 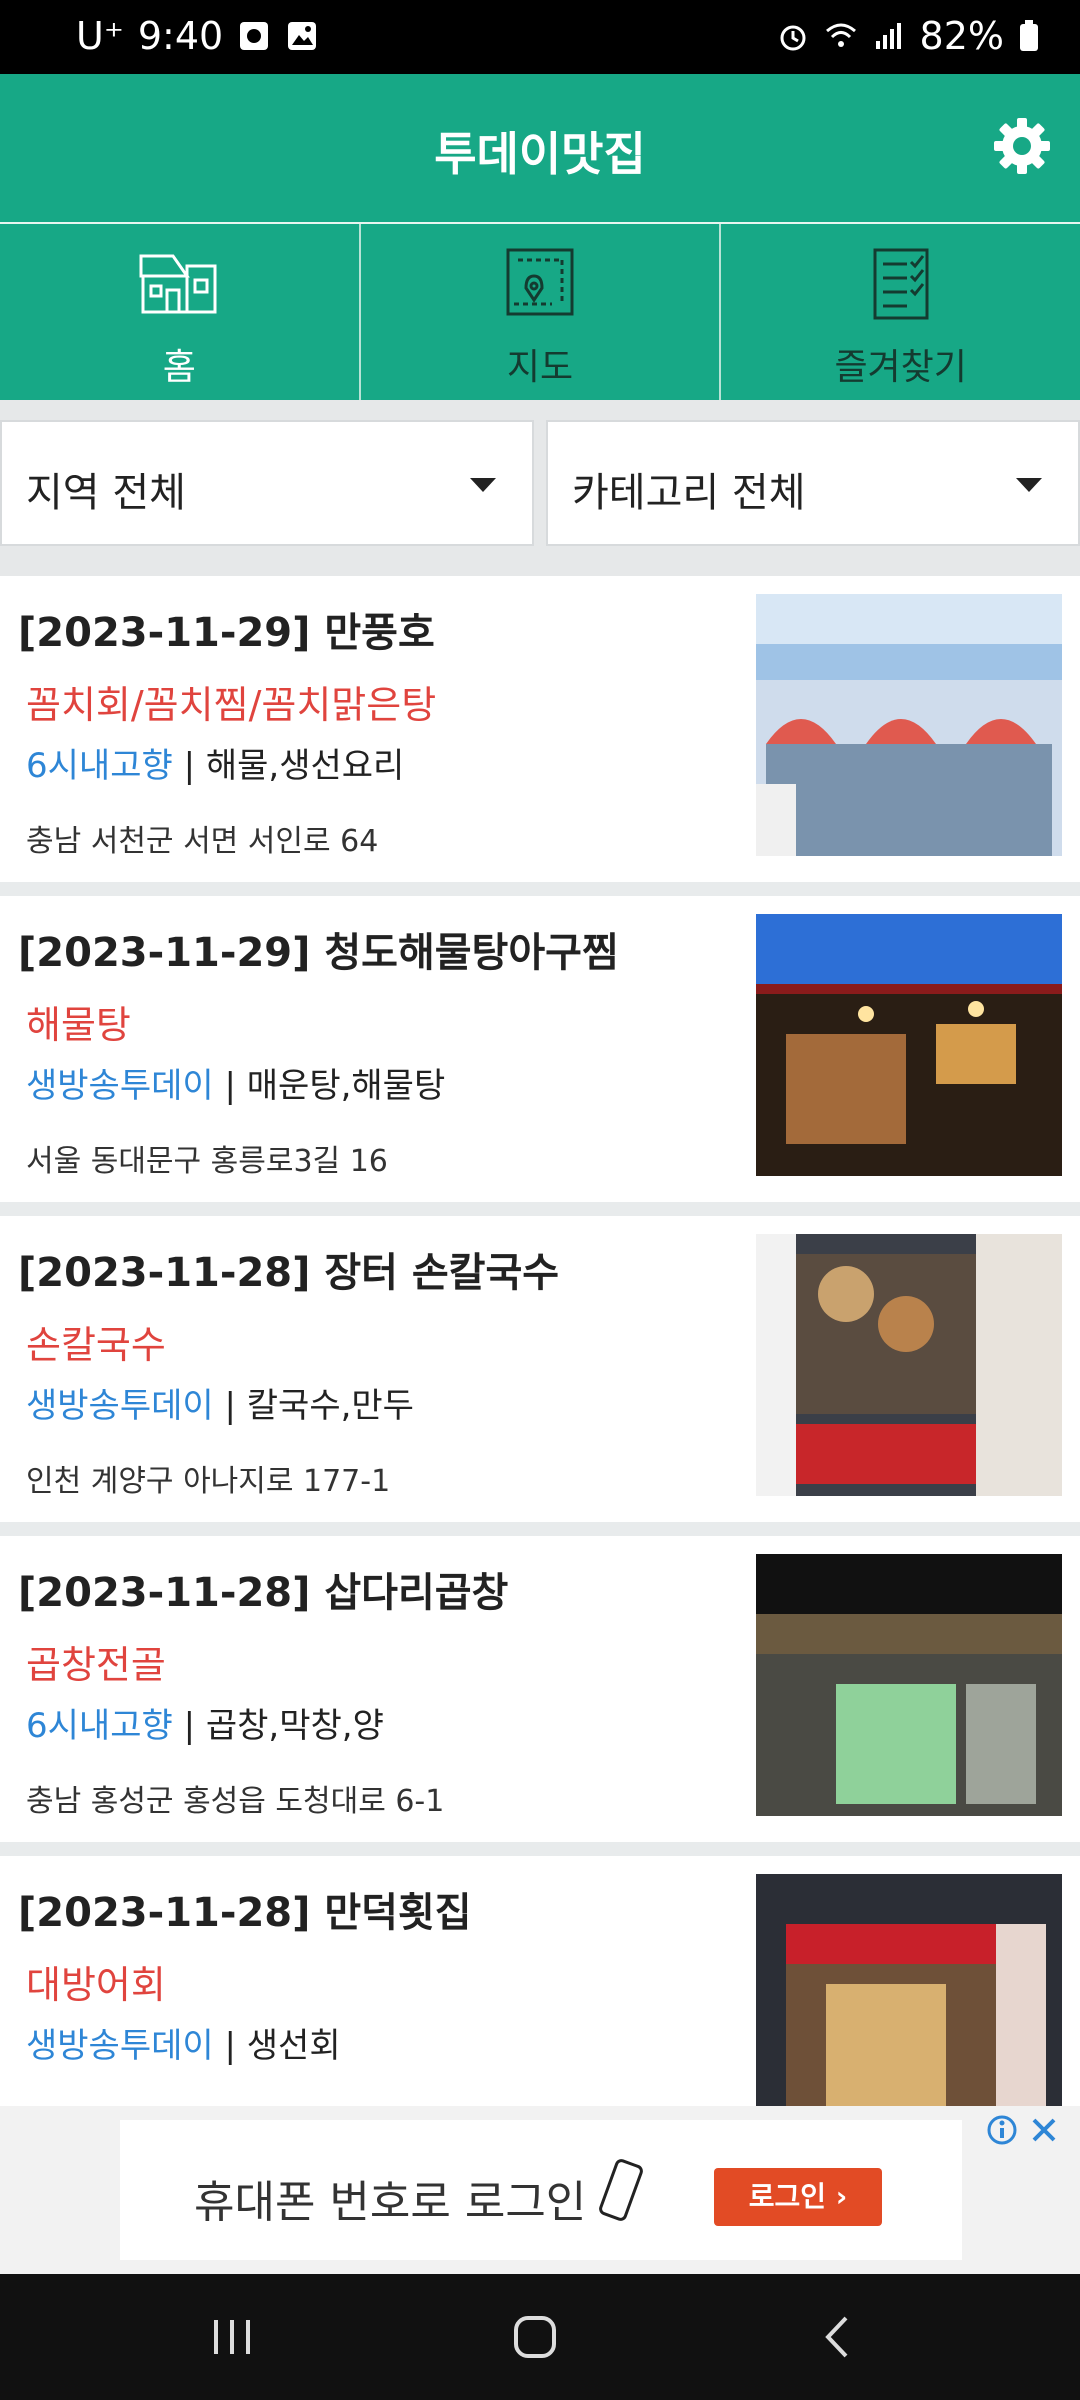 I want to click on item-tags: | 해물,생선요리, so click(x=288, y=766).